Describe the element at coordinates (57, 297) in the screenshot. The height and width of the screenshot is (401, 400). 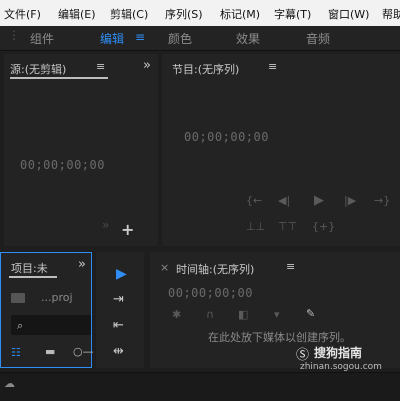
I see `project-file-name: ...proj` at that location.